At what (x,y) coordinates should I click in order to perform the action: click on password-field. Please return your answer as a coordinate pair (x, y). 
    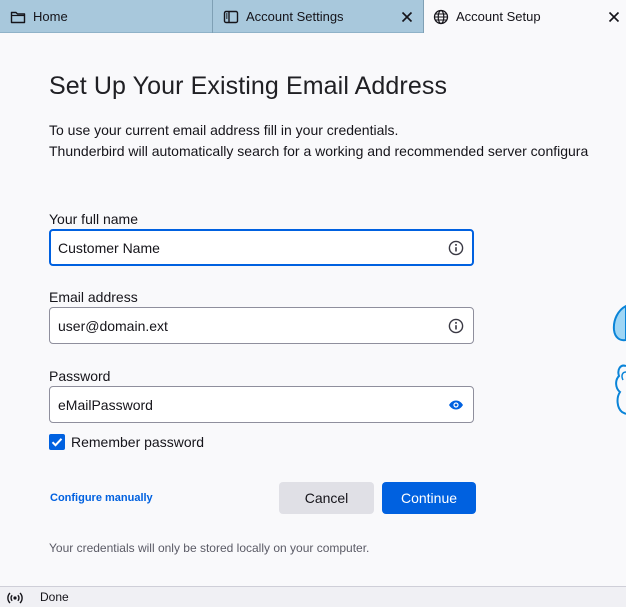
    Looking at the image, I should click on (261, 404).